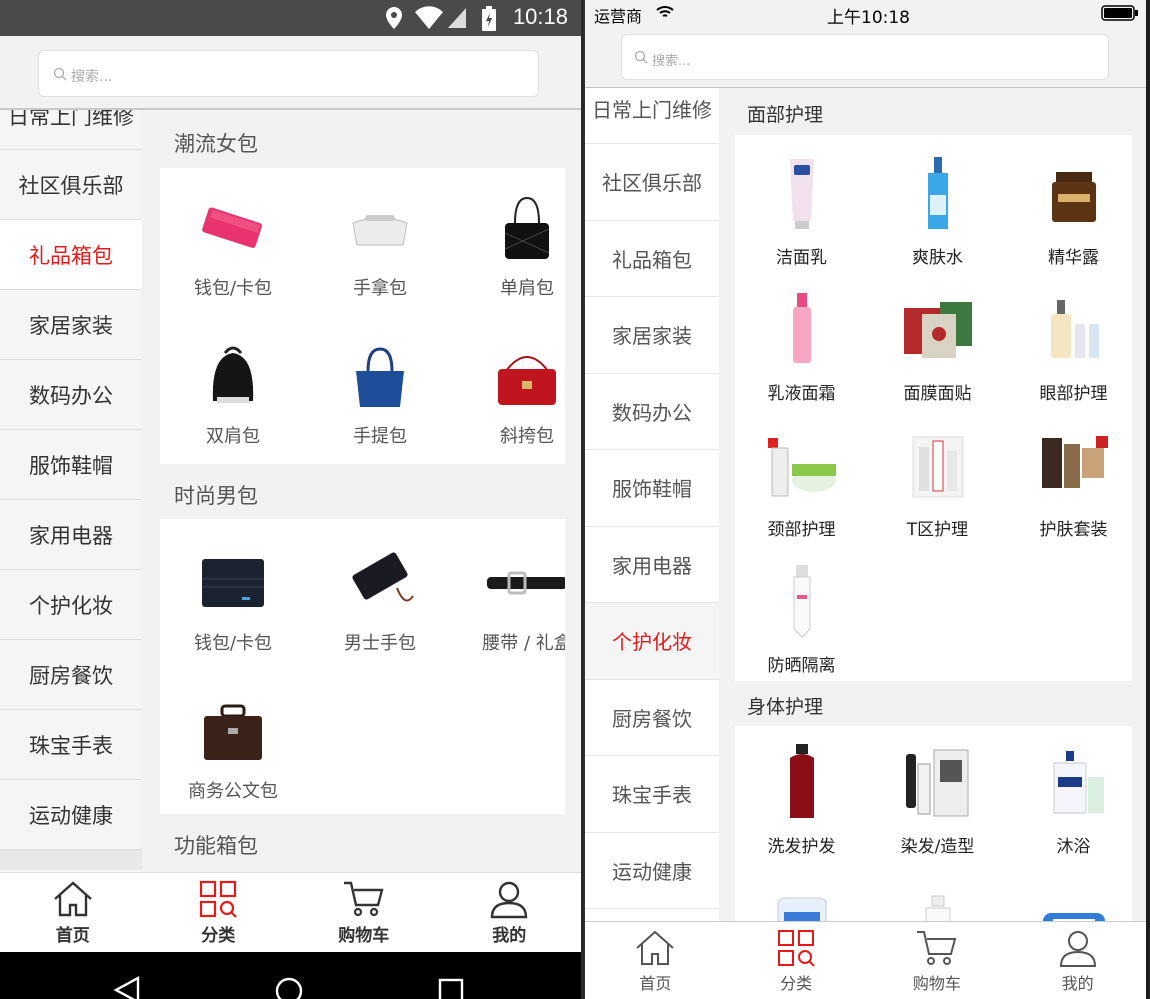  What do you see at coordinates (380, 244) in the screenshot?
I see `product-item: 手拿包` at bounding box center [380, 244].